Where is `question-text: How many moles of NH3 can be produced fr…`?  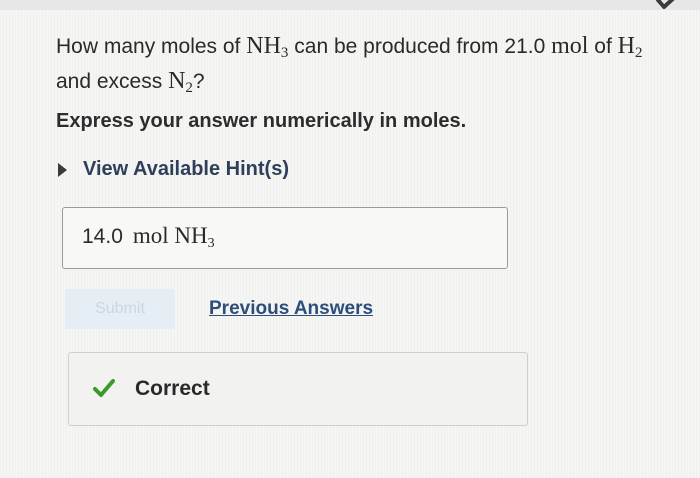 question-text: How many moles of NH3 can be produced fr… is located at coordinates (376, 67).